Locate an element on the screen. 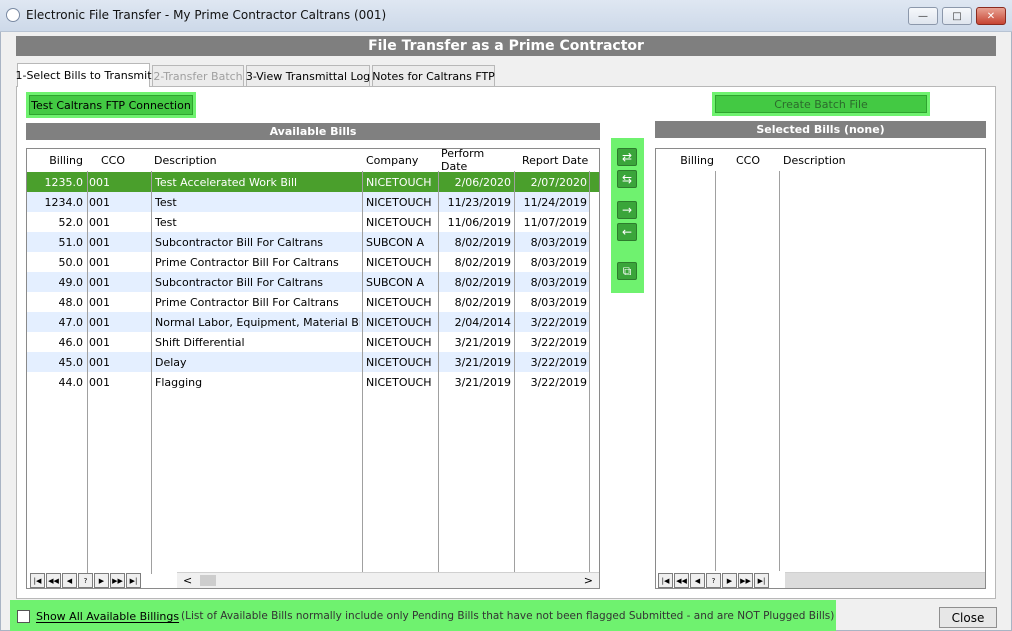 The height and width of the screenshot is (631, 1012). add-selected-icon: → is located at coordinates (627, 210).